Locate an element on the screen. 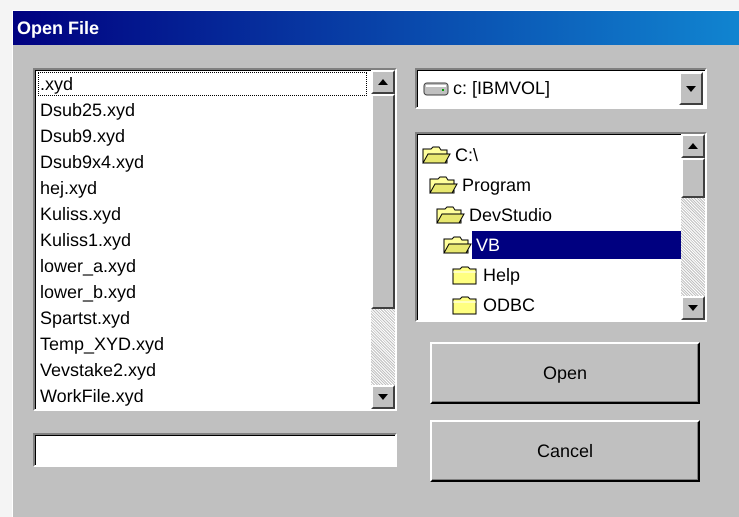 The width and height of the screenshot is (739, 517). file-item: Kuliss.xyd is located at coordinates (202, 214).